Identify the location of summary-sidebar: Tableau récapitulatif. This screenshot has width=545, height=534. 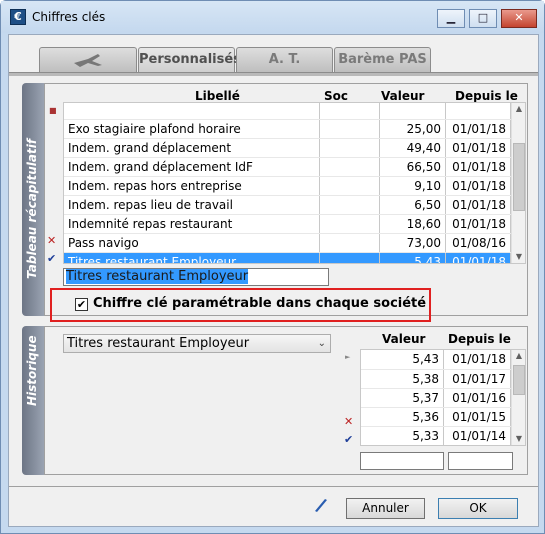
(33, 199).